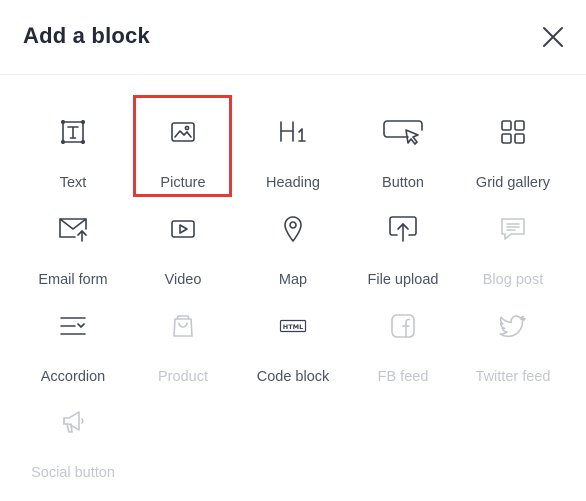 The height and width of the screenshot is (501, 586). I want to click on blog-post-icon, so click(513, 229).